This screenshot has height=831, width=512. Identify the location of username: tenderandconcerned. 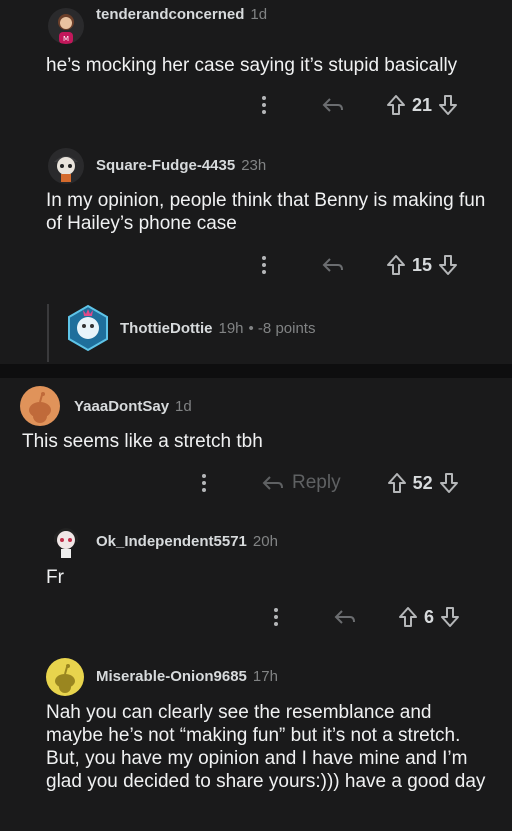
(170, 14).